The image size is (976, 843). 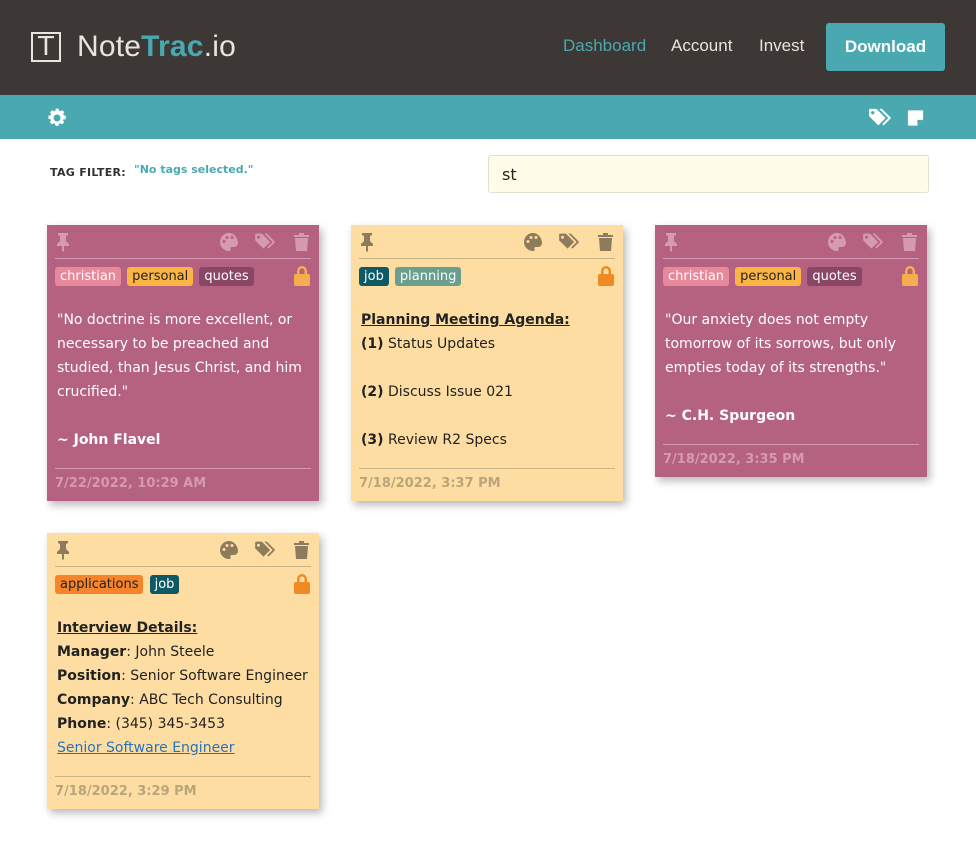 I want to click on agenda-item: (1) Status Updates, so click(x=487, y=344).